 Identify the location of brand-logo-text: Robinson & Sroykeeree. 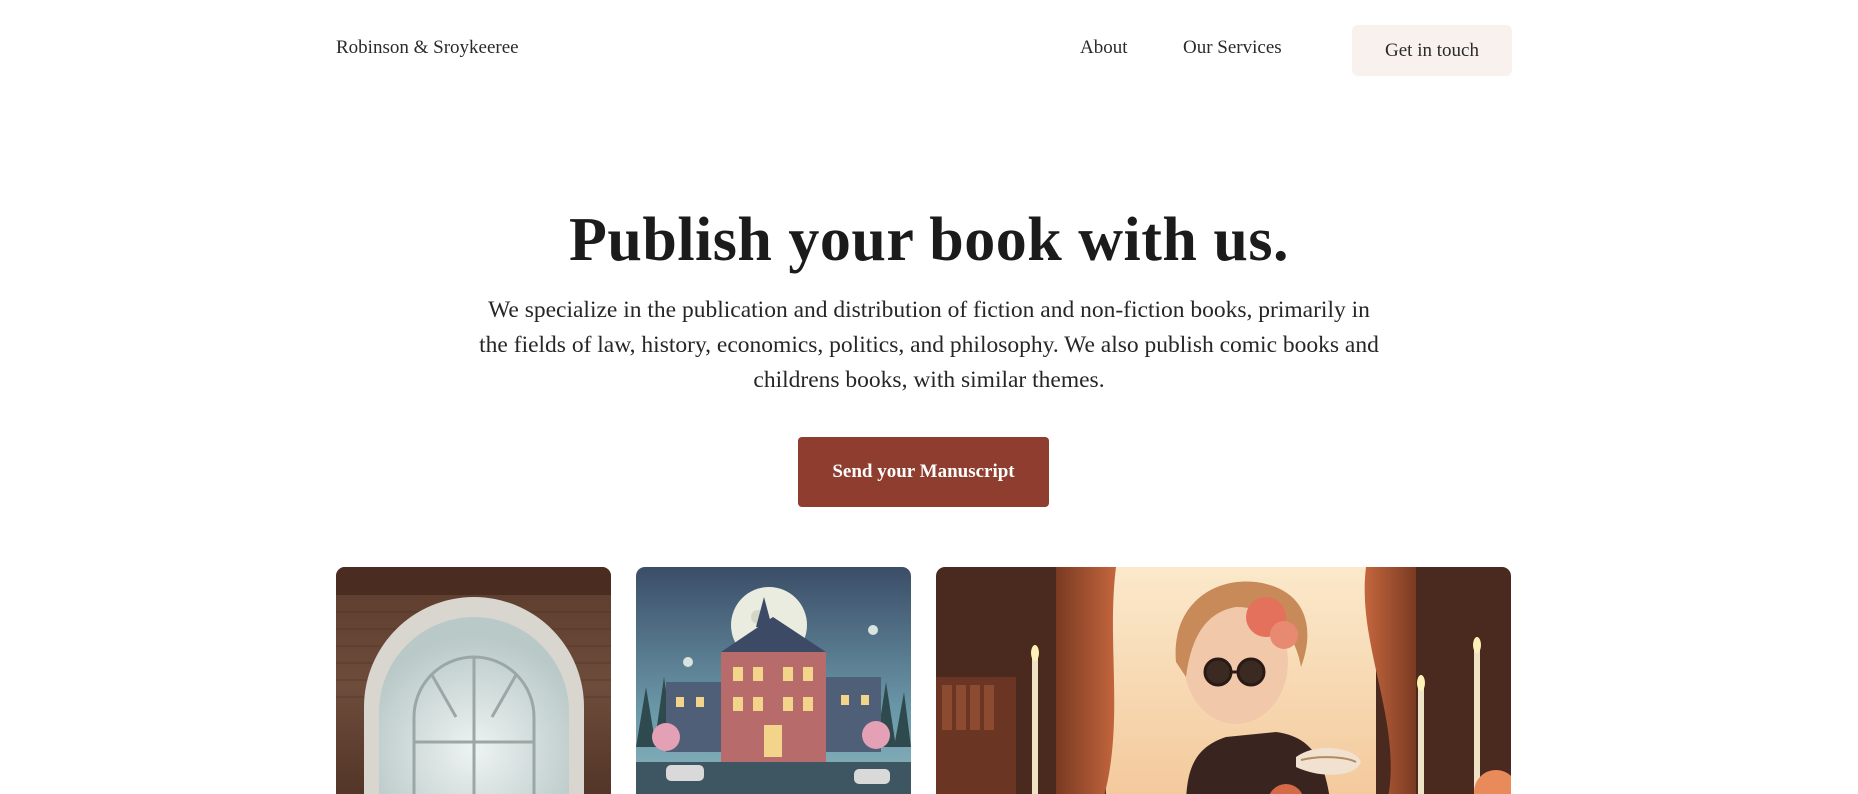
(427, 48).